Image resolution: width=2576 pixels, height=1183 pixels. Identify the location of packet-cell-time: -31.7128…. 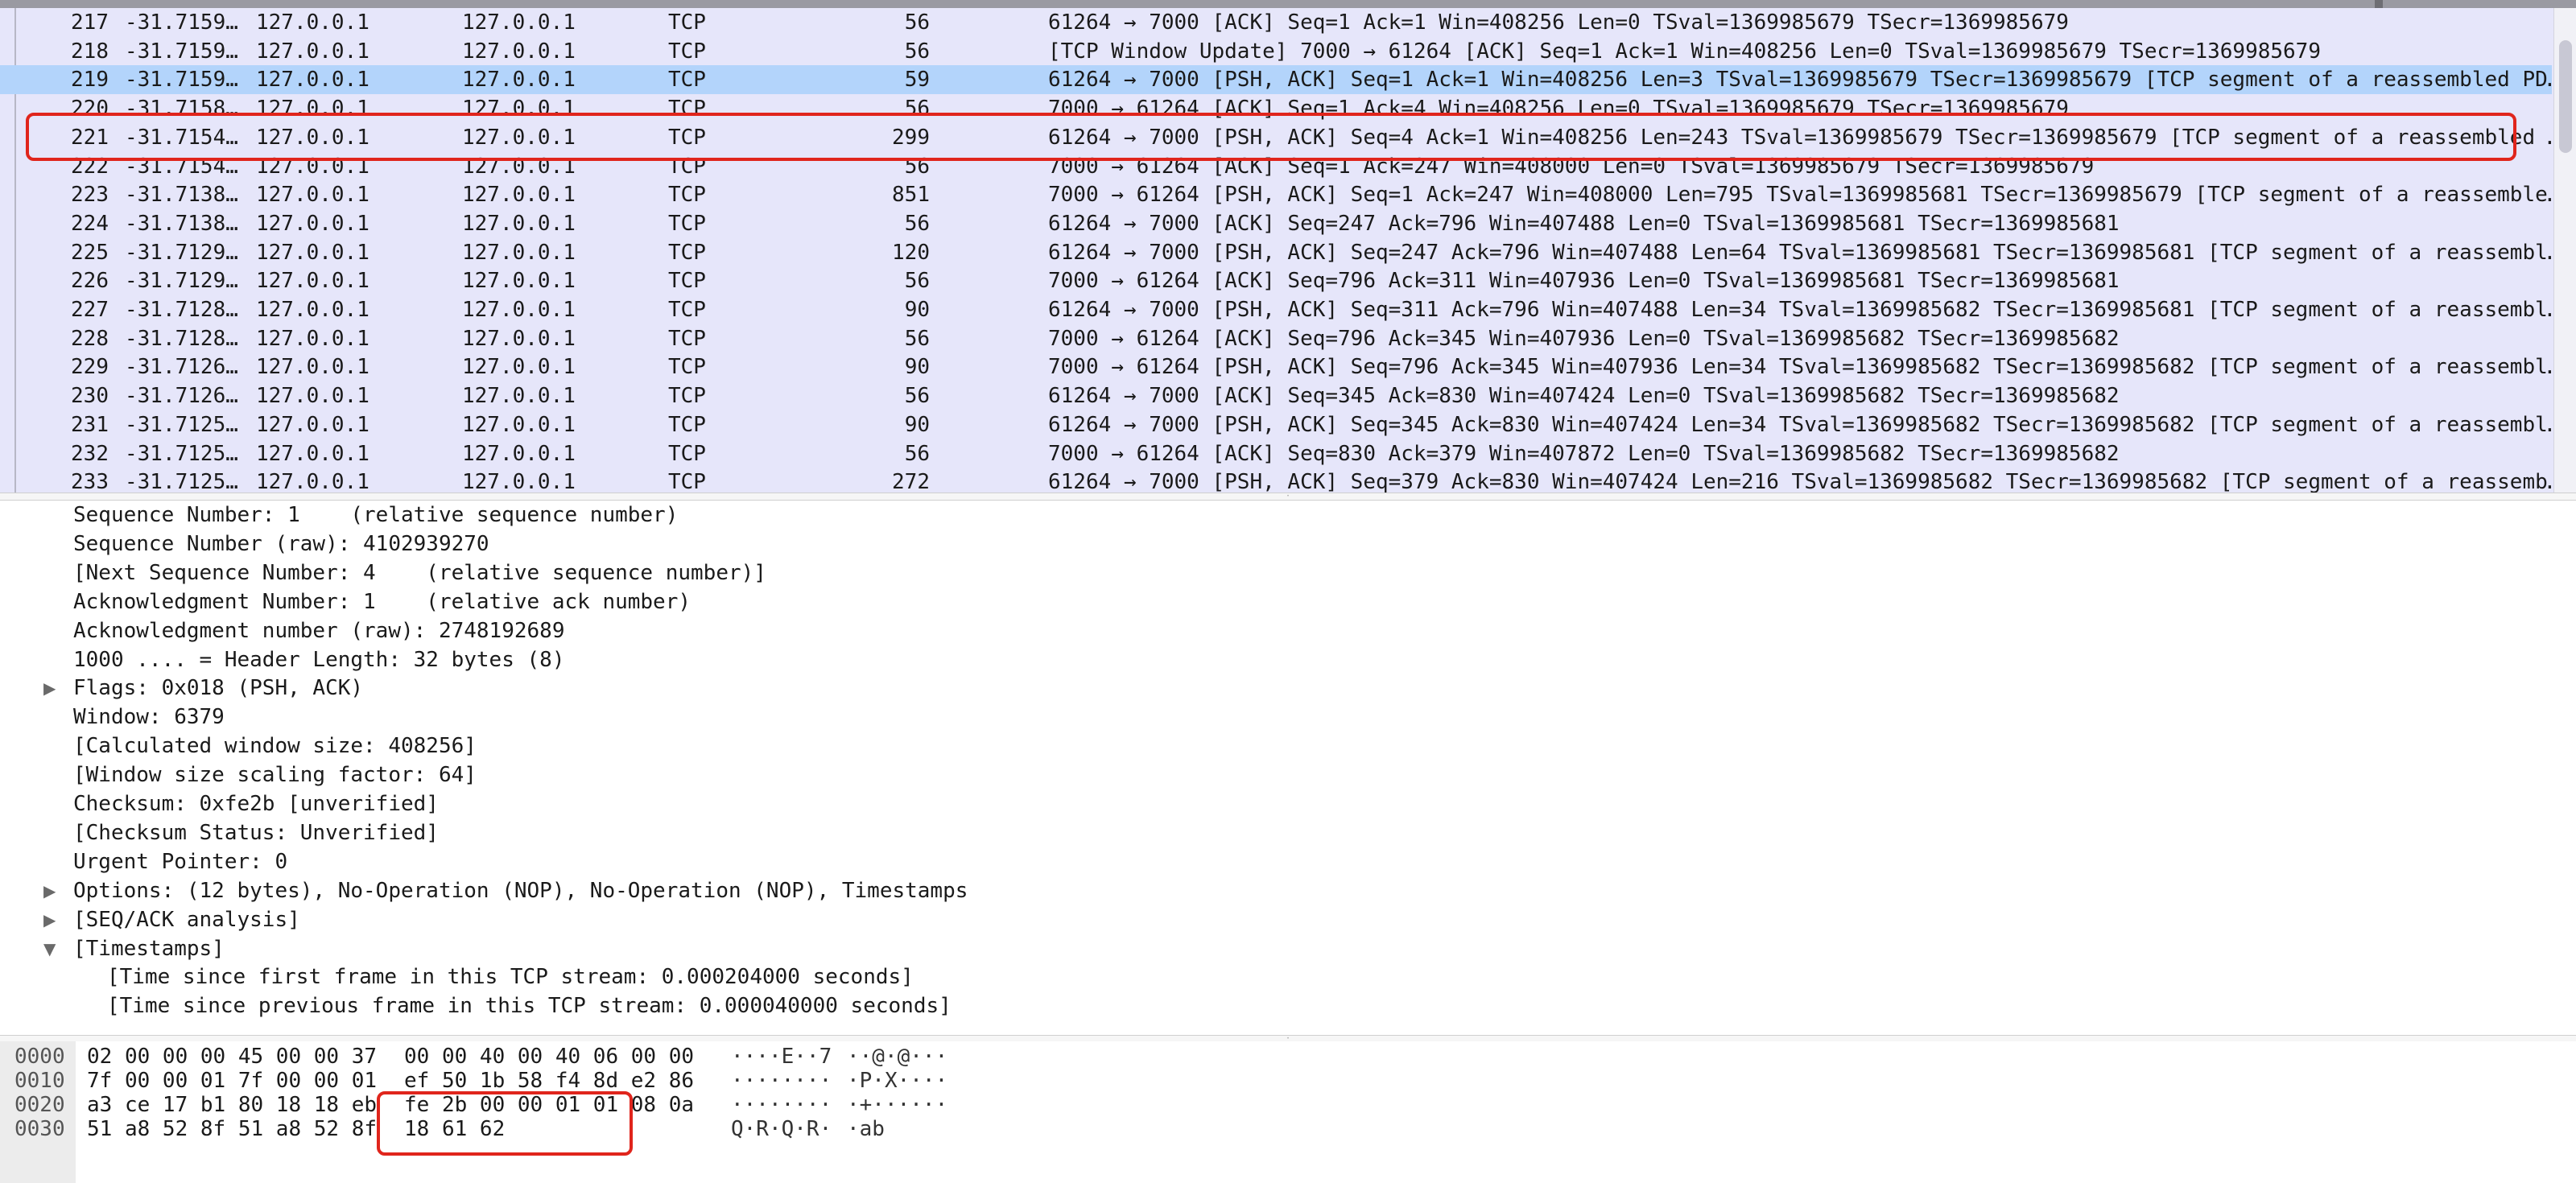
(181, 310).